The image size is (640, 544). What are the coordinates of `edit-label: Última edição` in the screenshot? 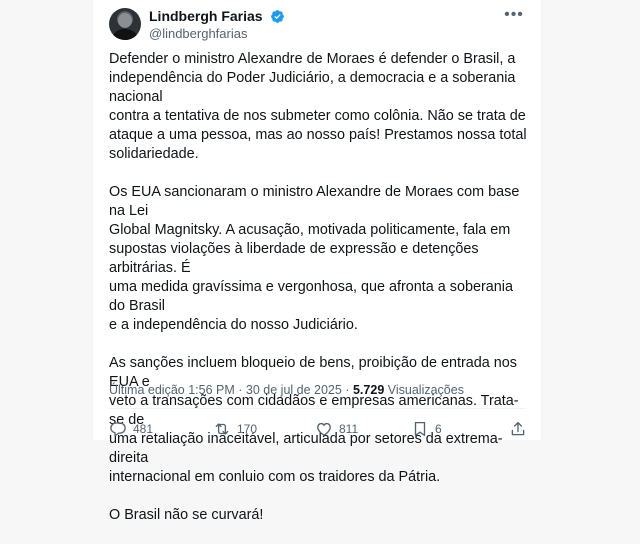 It's located at (147, 390).